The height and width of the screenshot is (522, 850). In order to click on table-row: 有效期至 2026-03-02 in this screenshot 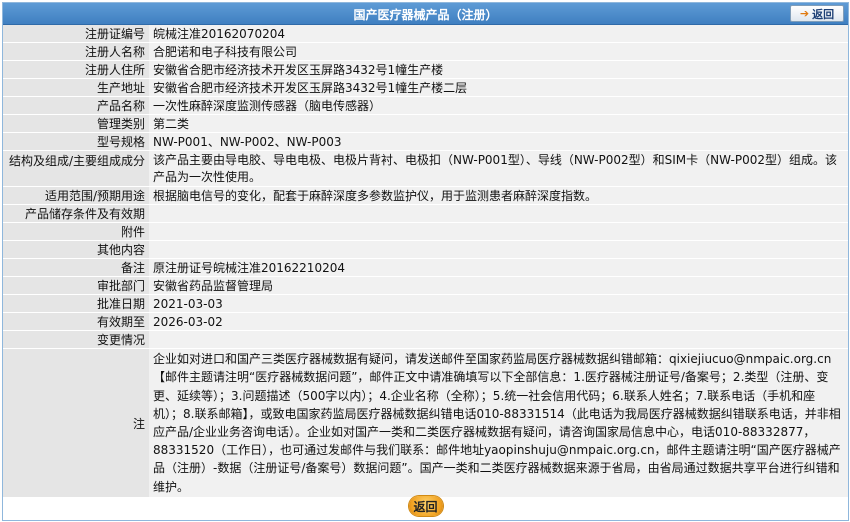, I will do `click(425, 321)`.